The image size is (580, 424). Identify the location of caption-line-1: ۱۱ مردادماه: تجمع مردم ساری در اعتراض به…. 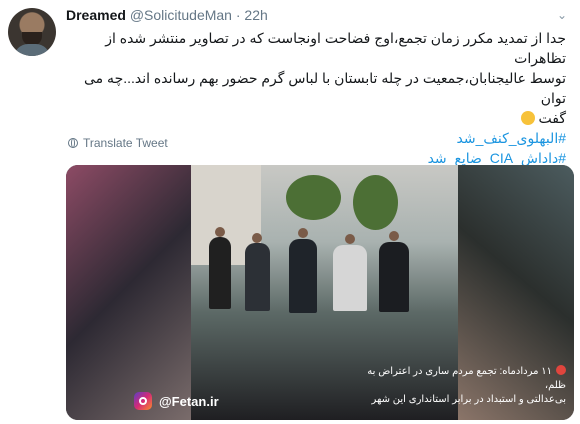
(466, 378).